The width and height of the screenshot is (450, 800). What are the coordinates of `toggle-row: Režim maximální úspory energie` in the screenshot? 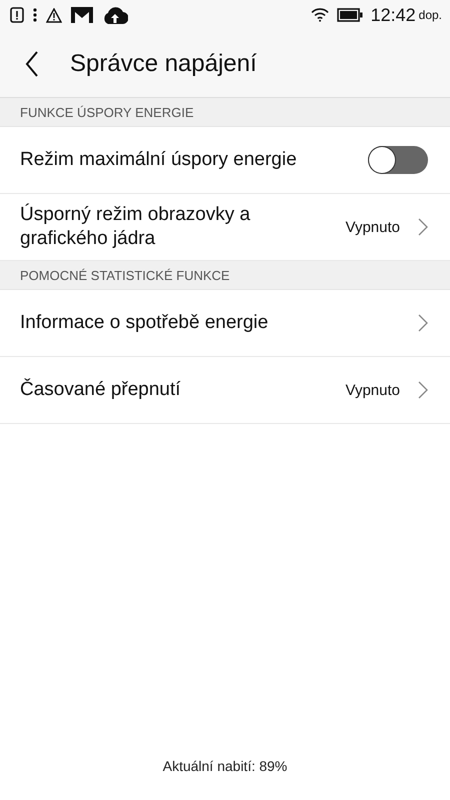 It's located at (225, 160).